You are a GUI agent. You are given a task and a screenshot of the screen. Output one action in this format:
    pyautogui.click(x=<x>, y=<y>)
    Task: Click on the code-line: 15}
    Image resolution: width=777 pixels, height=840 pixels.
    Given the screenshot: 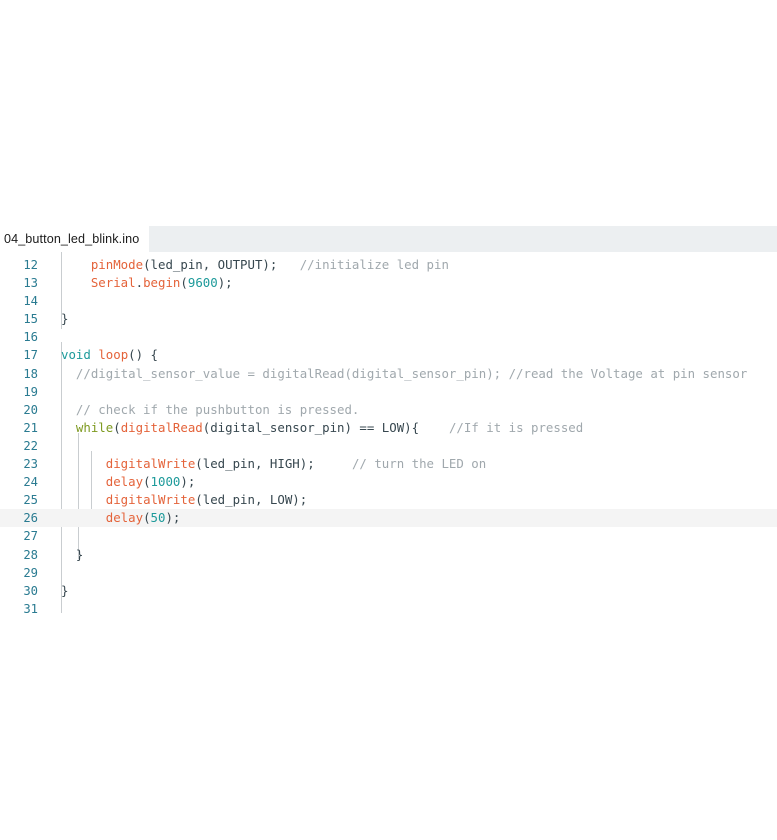 What is the action you would take?
    pyautogui.click(x=388, y=319)
    